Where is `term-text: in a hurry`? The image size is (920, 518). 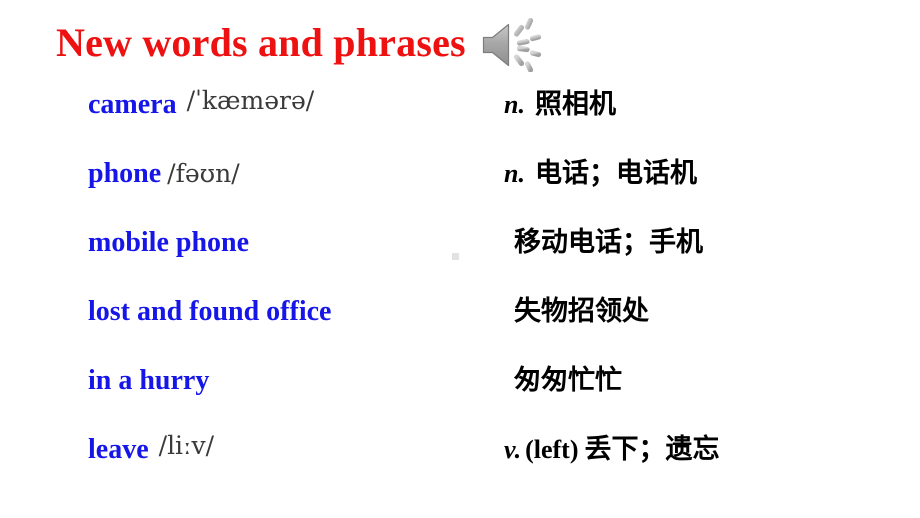 term-text: in a hurry is located at coordinates (149, 380).